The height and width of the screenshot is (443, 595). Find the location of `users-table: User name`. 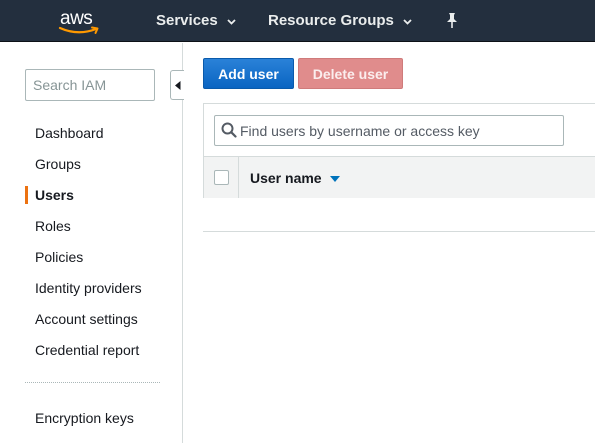

users-table: User name is located at coordinates (399, 150).